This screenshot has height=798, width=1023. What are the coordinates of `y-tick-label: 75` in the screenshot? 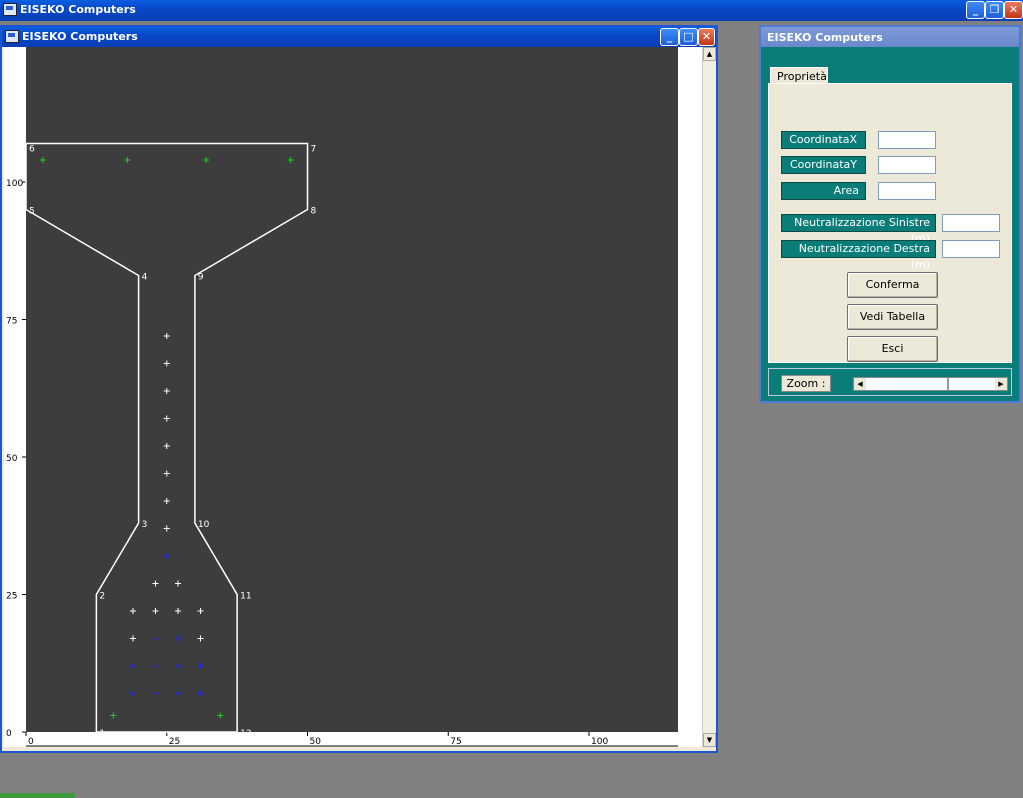 It's located at (11, 322).